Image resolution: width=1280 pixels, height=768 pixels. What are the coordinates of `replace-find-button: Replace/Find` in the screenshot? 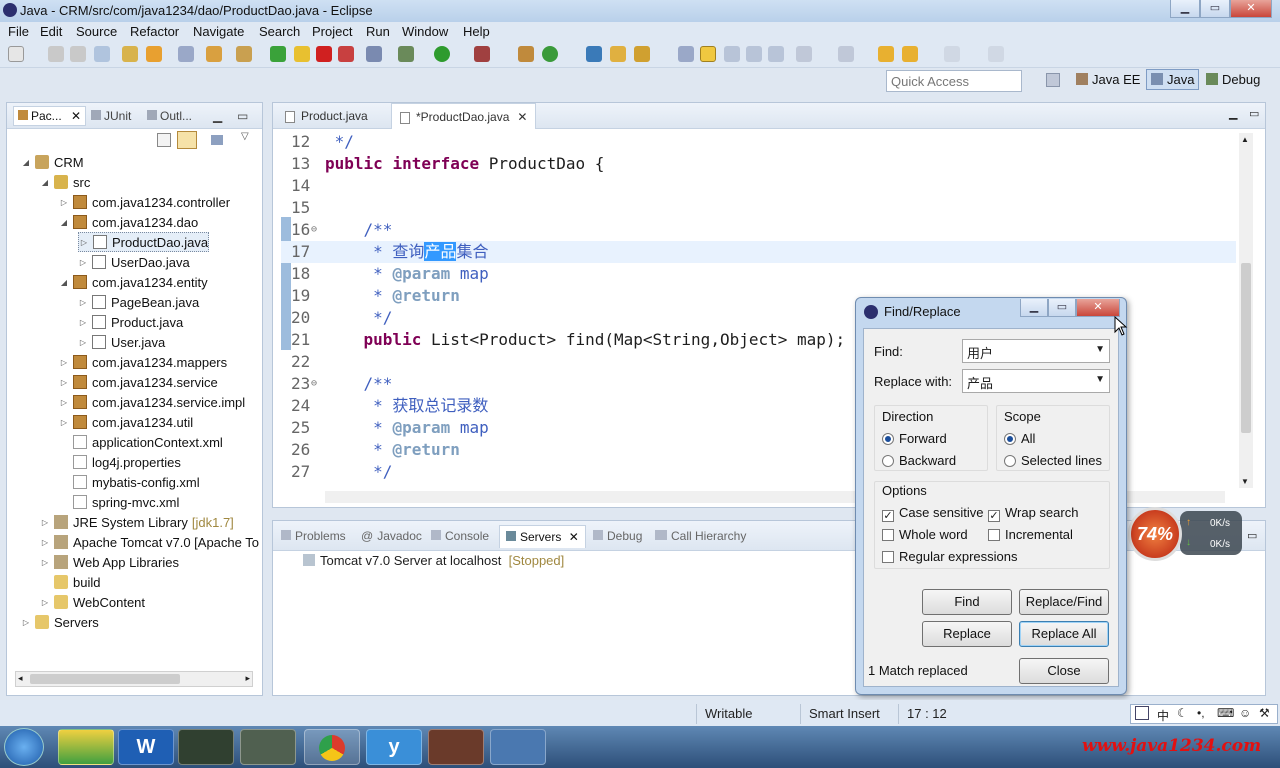 It's located at (1064, 602).